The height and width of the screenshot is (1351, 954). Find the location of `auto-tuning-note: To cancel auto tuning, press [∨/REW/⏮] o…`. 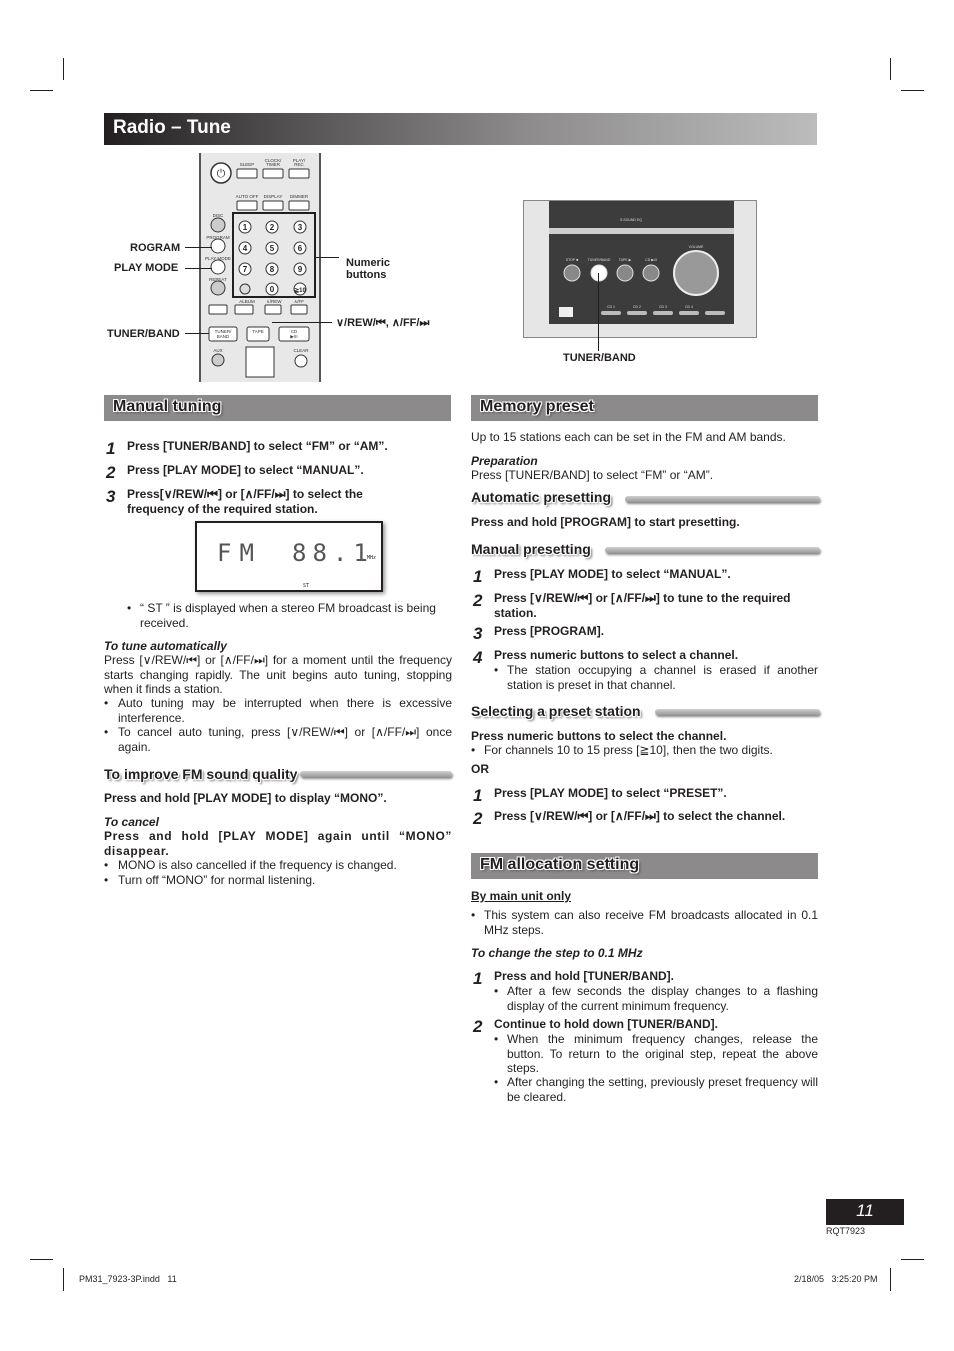

auto-tuning-note: To cancel auto tuning, press [∨/REW/⏮] o… is located at coordinates (285, 739).